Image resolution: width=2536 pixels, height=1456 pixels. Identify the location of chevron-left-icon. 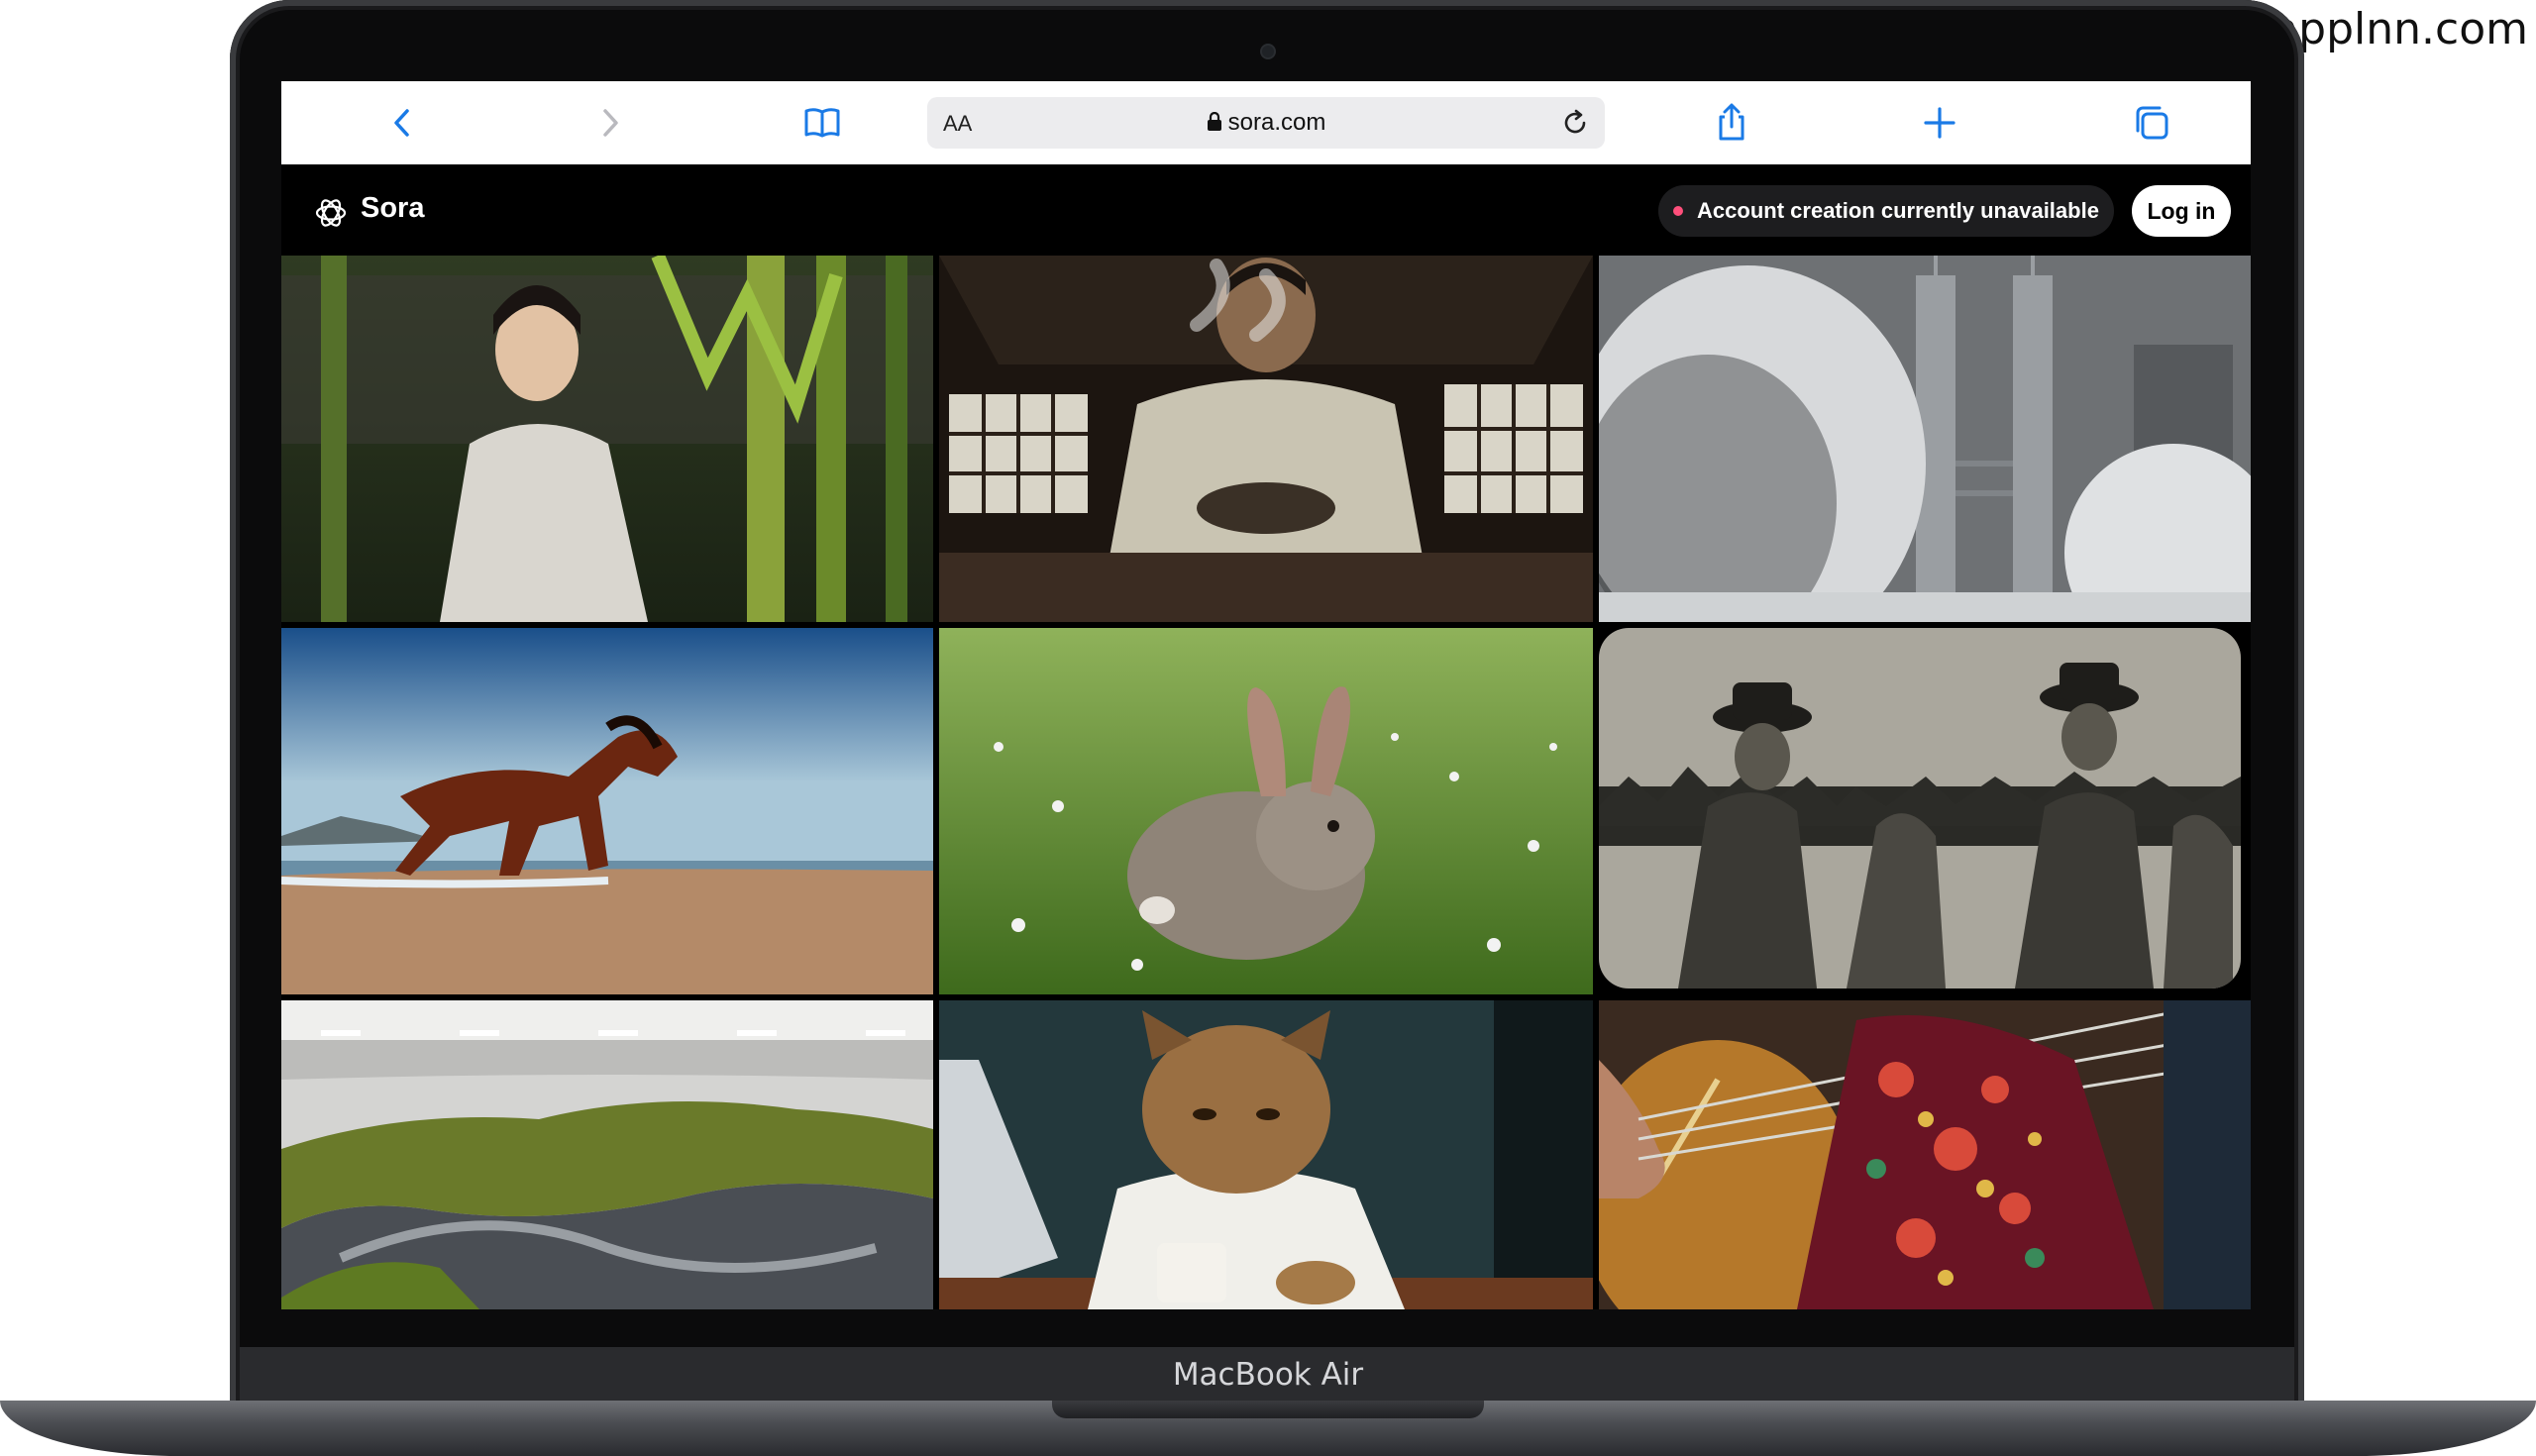
(402, 123).